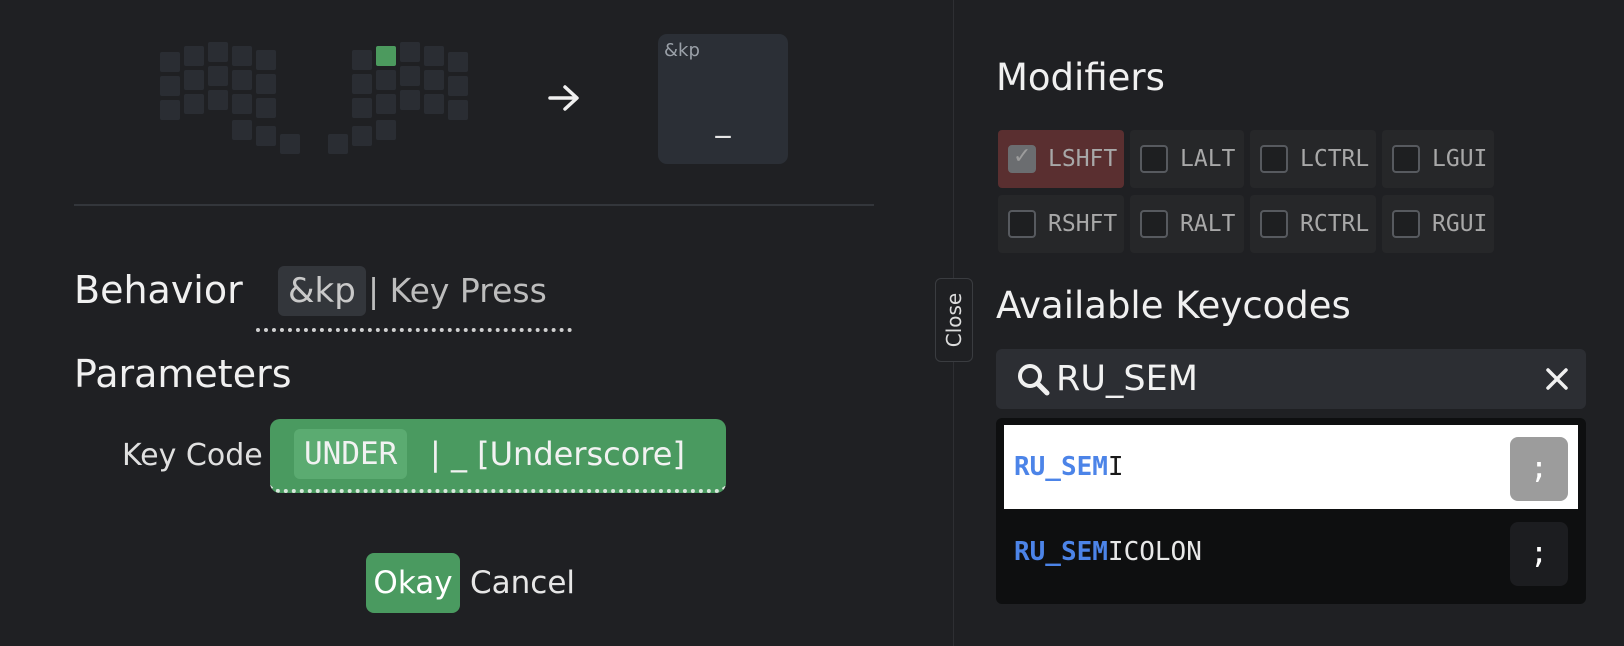  I want to click on keycode-label: Key Code, so click(192, 455).